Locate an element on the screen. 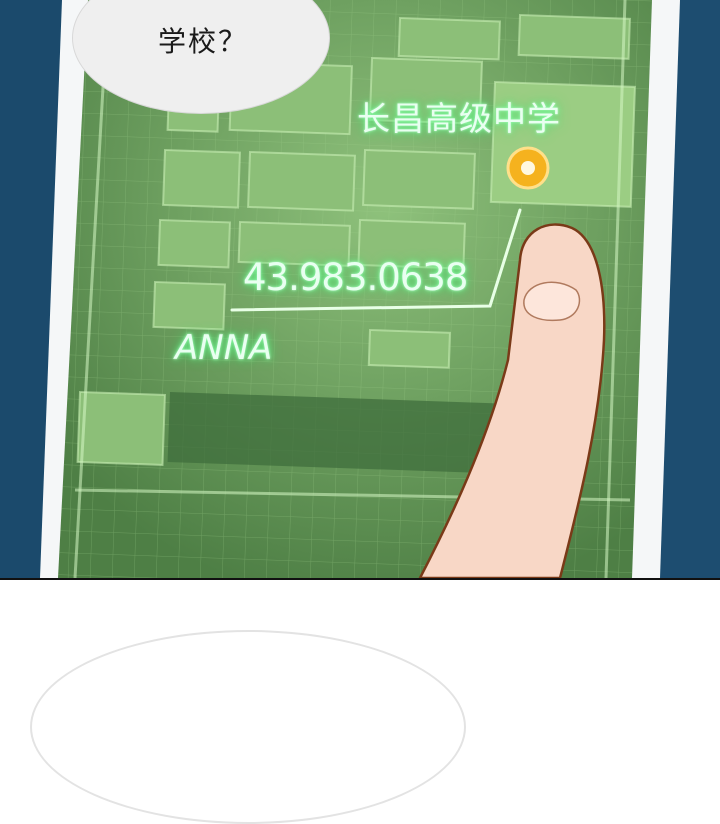  dark-block is located at coordinates (333, 432).